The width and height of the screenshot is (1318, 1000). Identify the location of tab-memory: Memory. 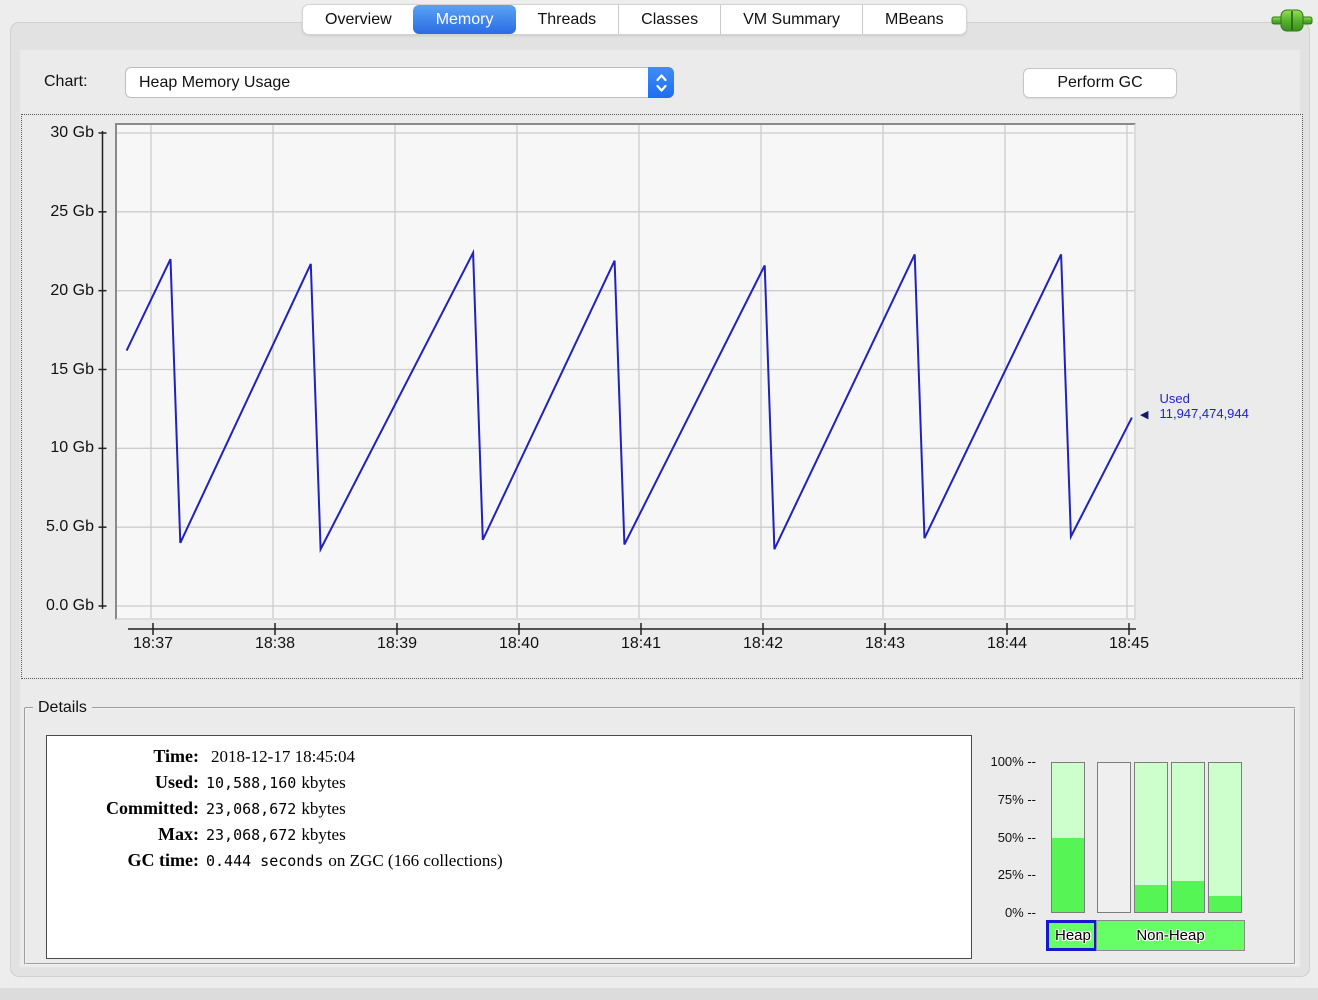
(464, 19).